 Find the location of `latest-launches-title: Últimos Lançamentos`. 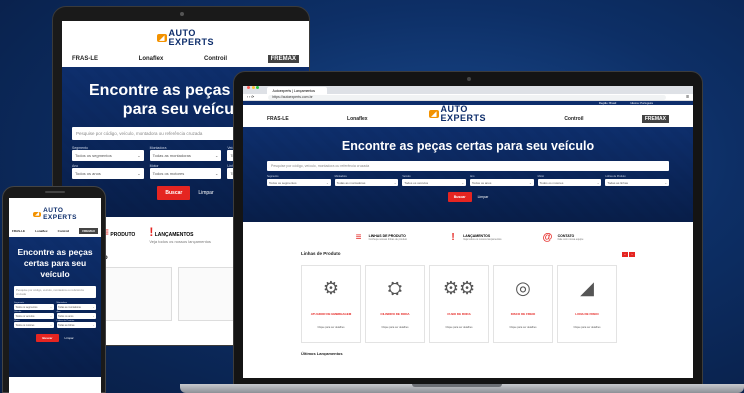

latest-launches-title: Últimos Lançamentos is located at coordinates (322, 353).